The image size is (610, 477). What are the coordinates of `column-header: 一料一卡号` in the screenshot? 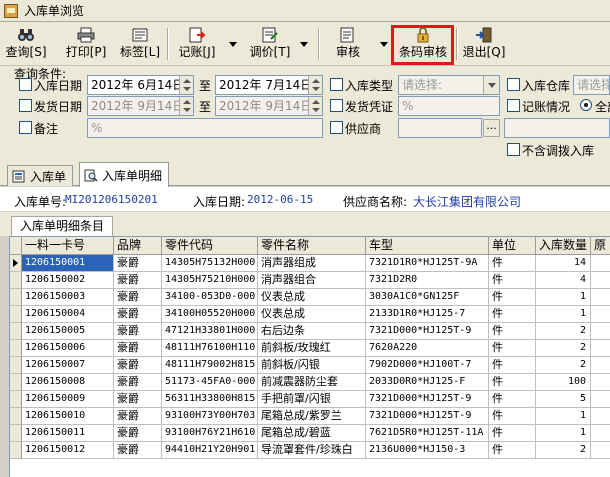 It's located at (68, 246).